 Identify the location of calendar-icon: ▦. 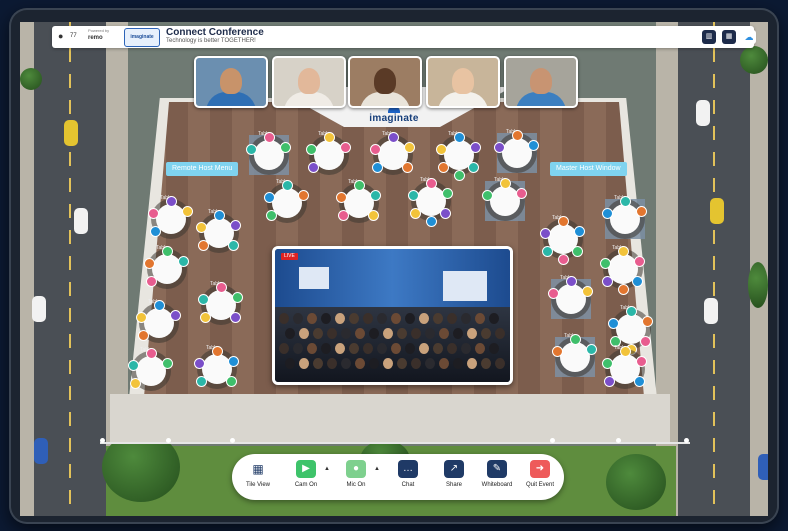
(729, 37).